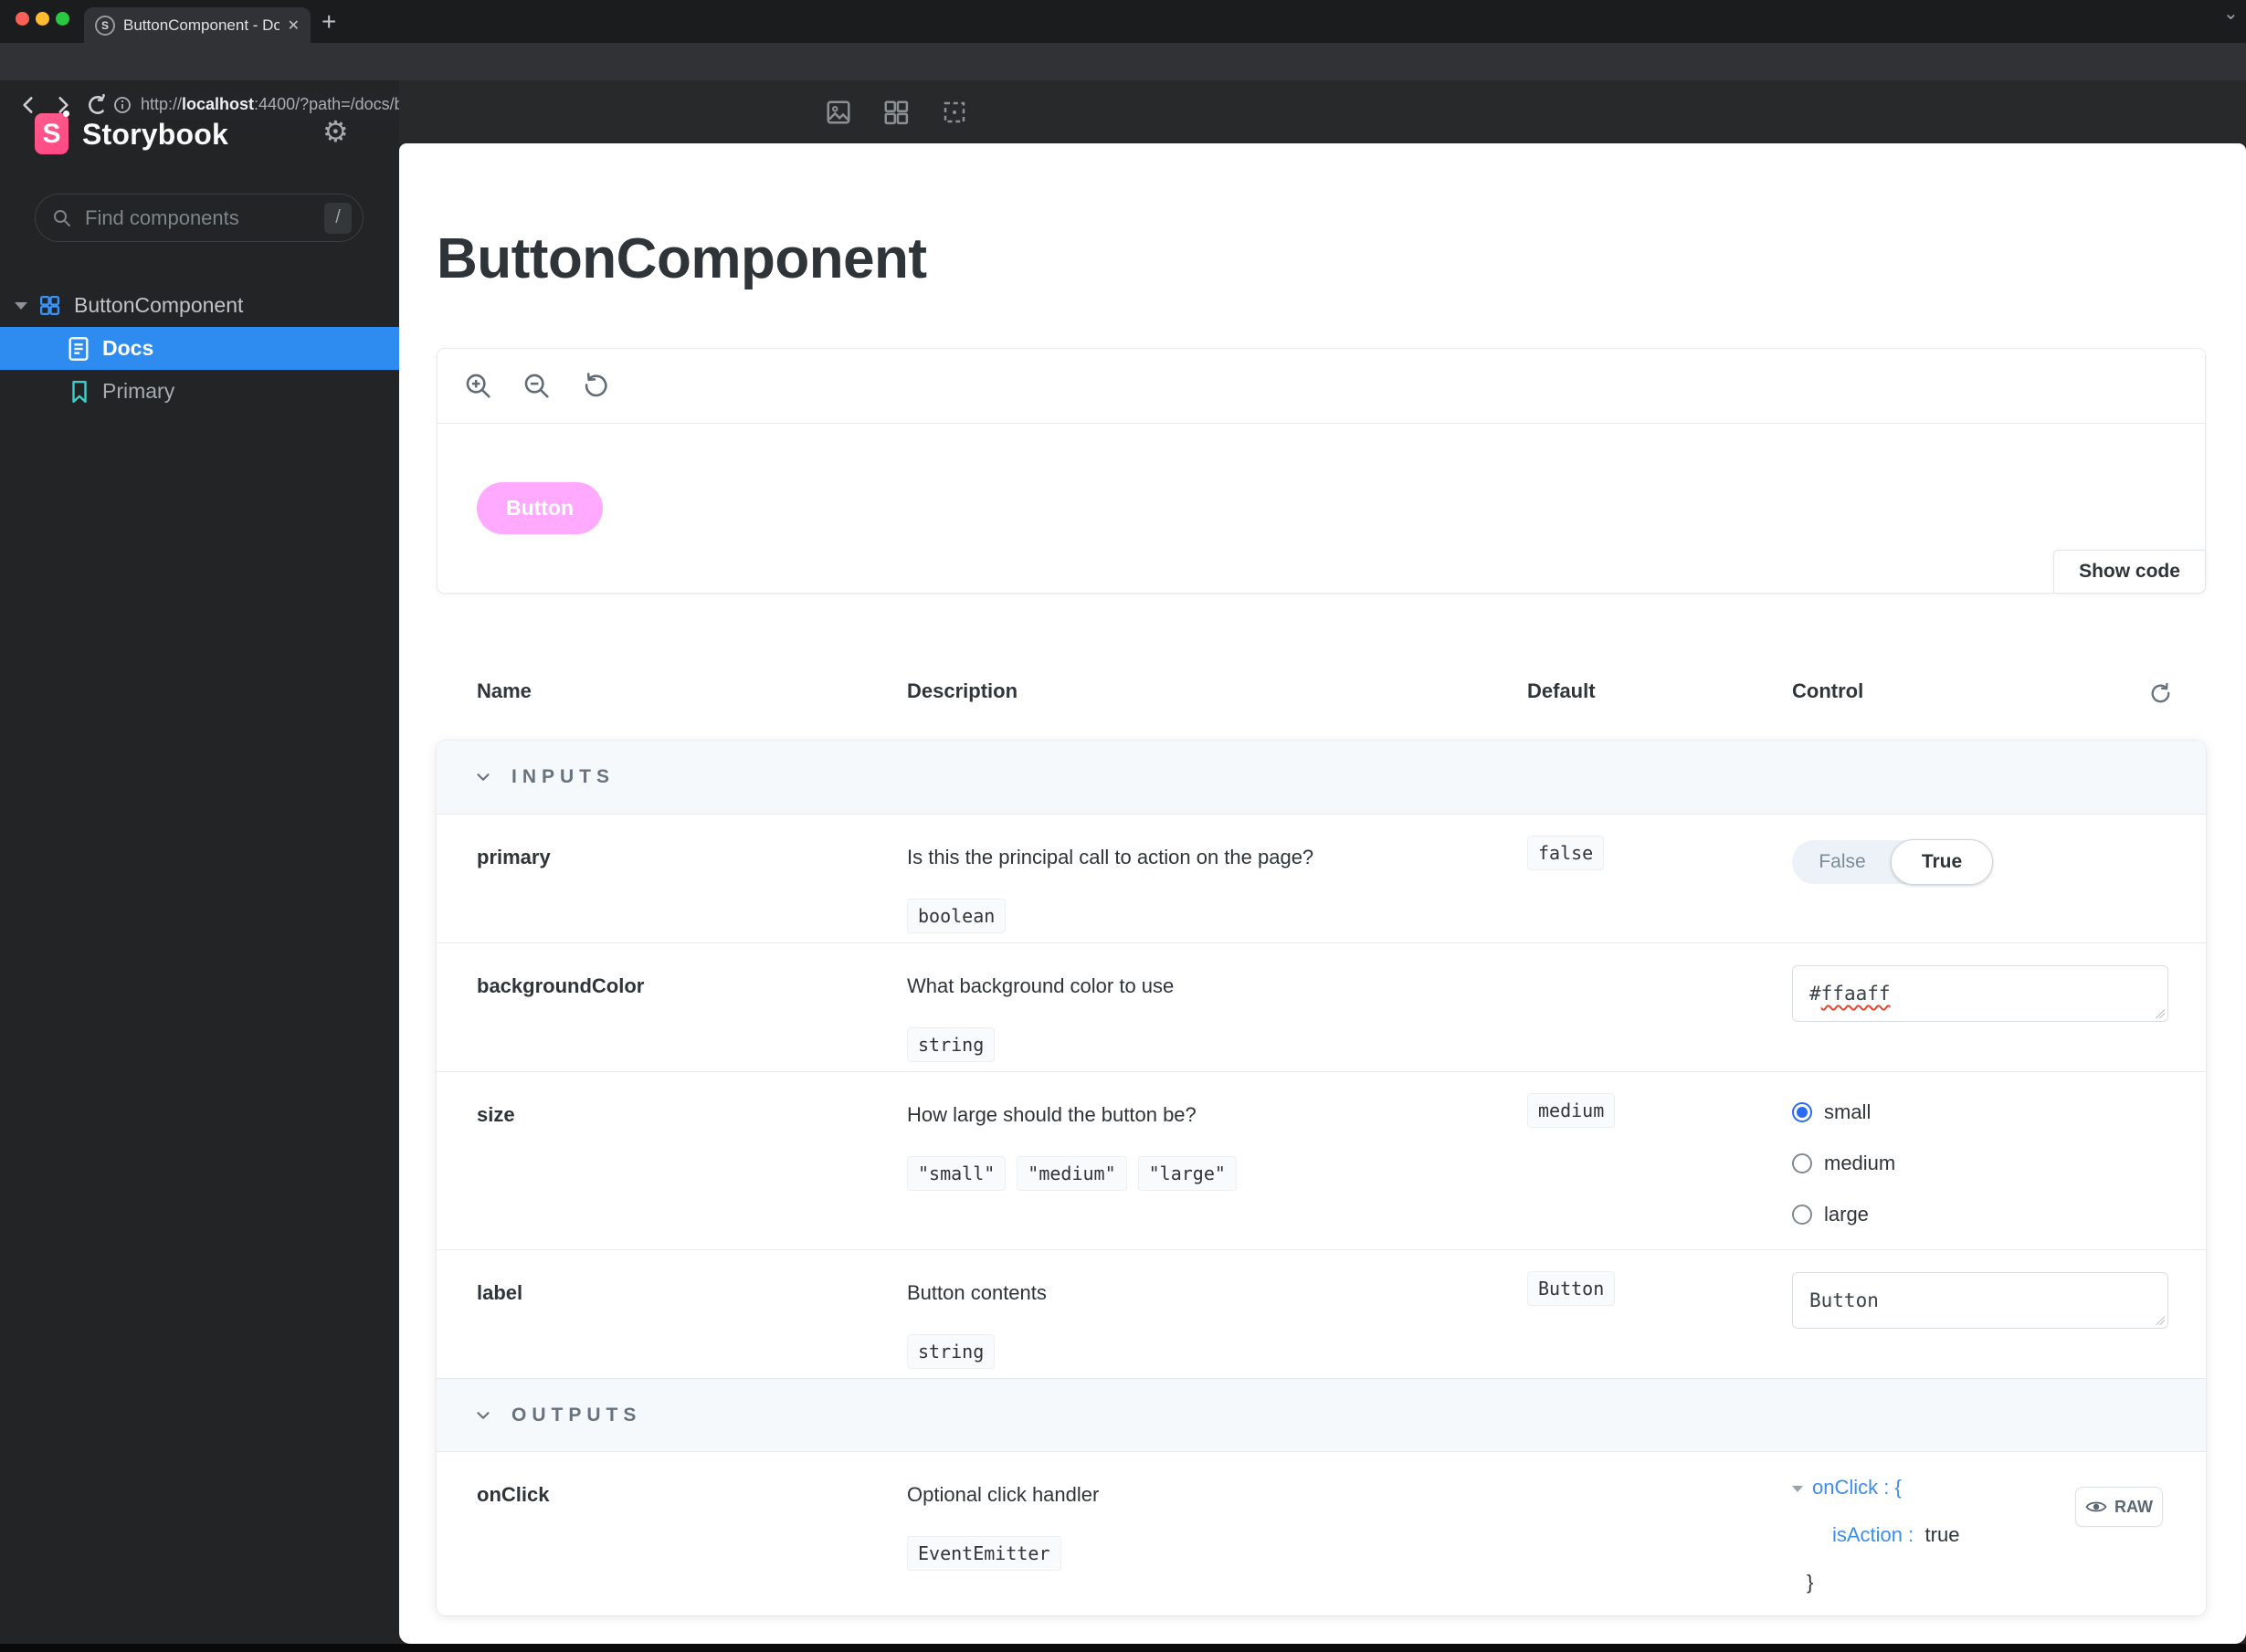 The image size is (2246, 1652). I want to click on expander-caret-icon, so click(21, 305).